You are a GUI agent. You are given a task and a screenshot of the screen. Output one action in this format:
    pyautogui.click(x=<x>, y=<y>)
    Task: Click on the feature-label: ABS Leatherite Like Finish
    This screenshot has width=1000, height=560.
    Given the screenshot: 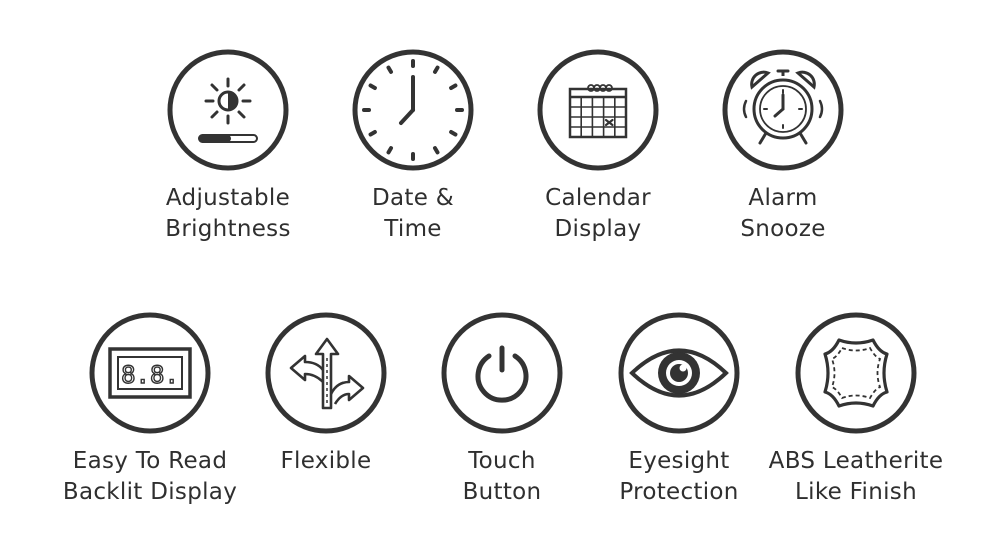 What is the action you would take?
    pyautogui.click(x=856, y=476)
    